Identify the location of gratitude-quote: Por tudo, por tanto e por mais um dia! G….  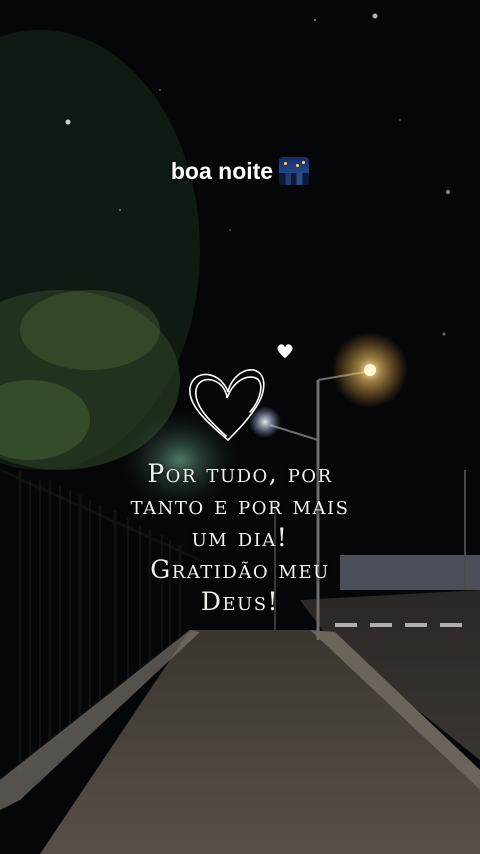
(240, 538).